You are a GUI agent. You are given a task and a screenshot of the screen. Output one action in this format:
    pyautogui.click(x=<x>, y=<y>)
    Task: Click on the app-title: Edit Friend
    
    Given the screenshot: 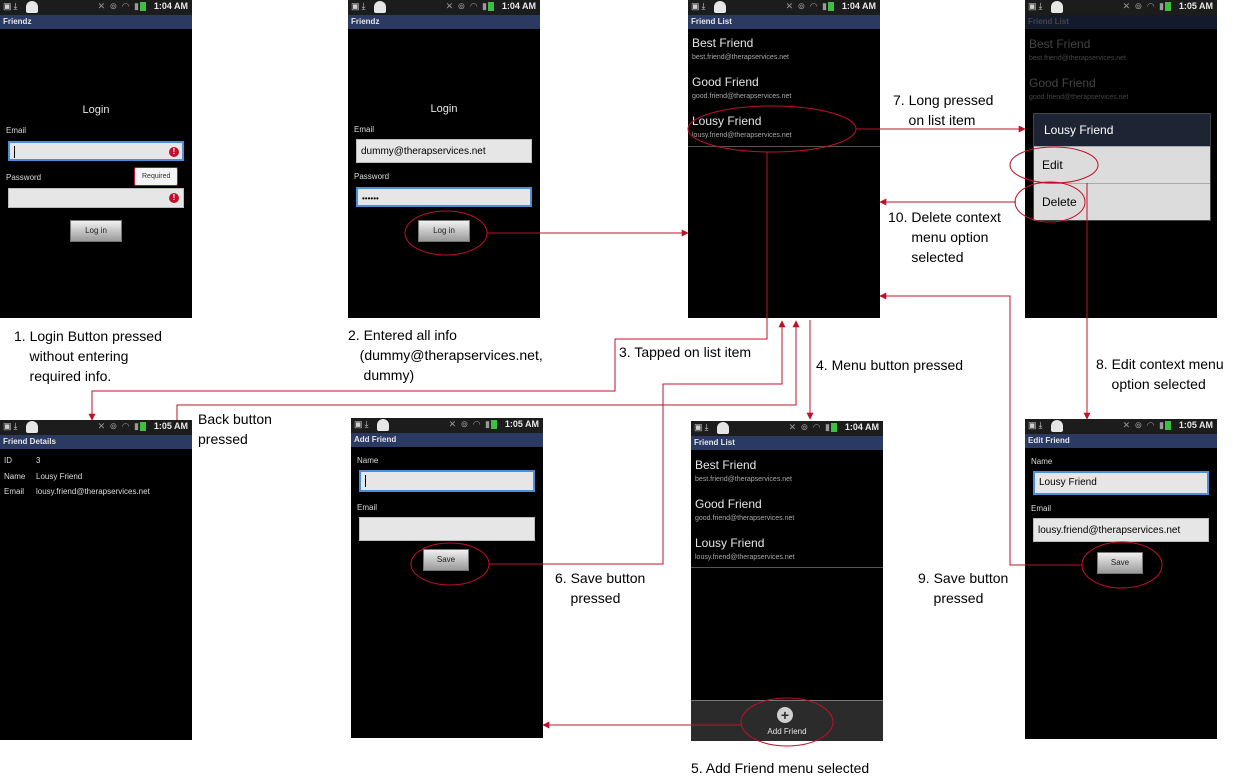 What is the action you would take?
    pyautogui.click(x=1121, y=441)
    